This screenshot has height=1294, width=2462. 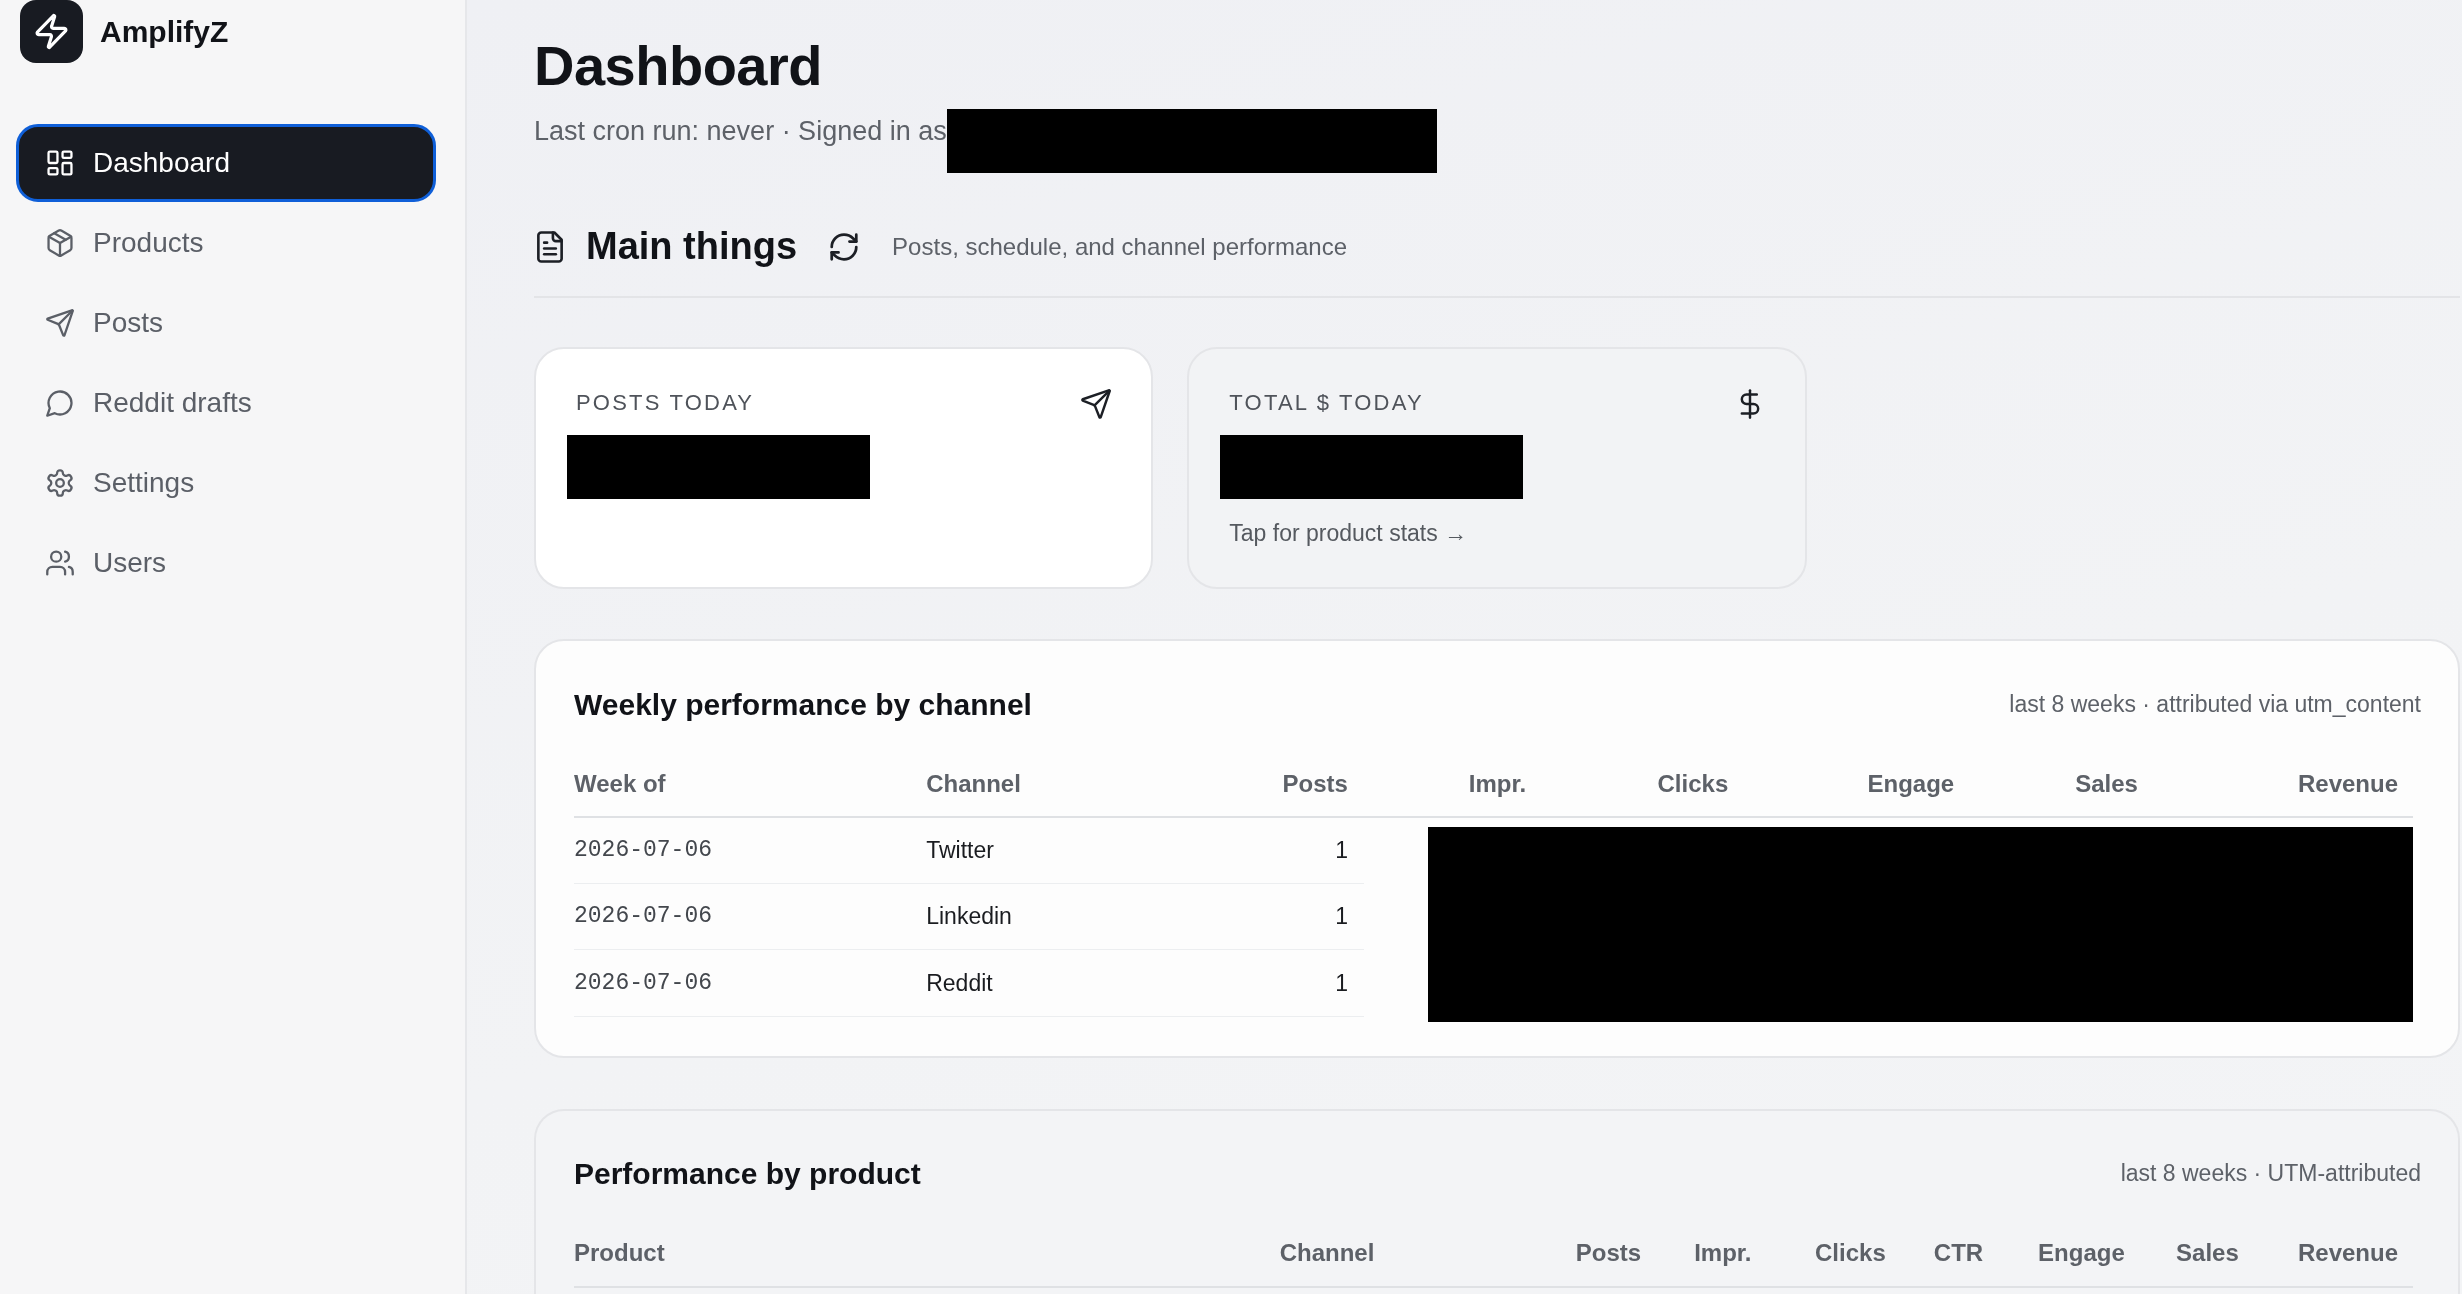 What do you see at coordinates (60, 243) in the screenshot?
I see `package-icon` at bounding box center [60, 243].